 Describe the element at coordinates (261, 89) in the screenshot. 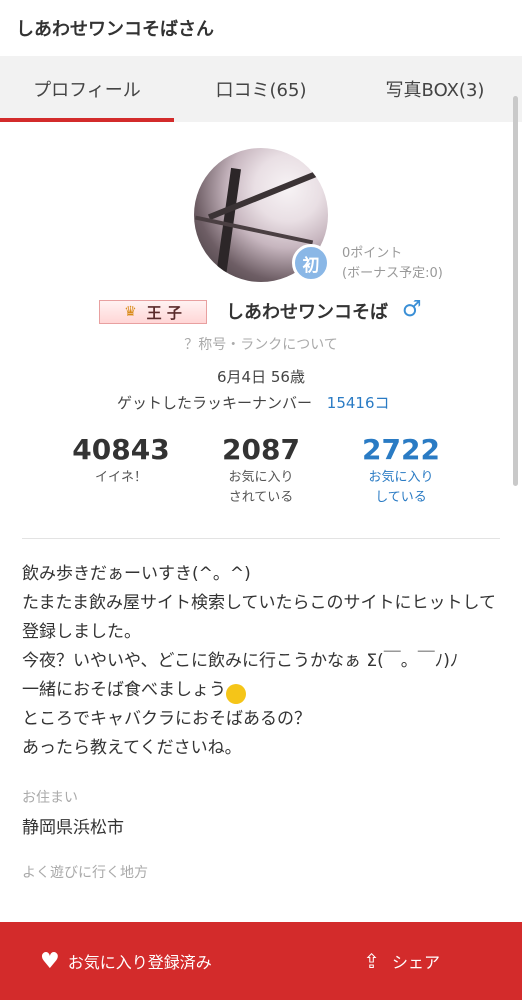

I see `tab-reviews: 口コミ(65)` at that location.